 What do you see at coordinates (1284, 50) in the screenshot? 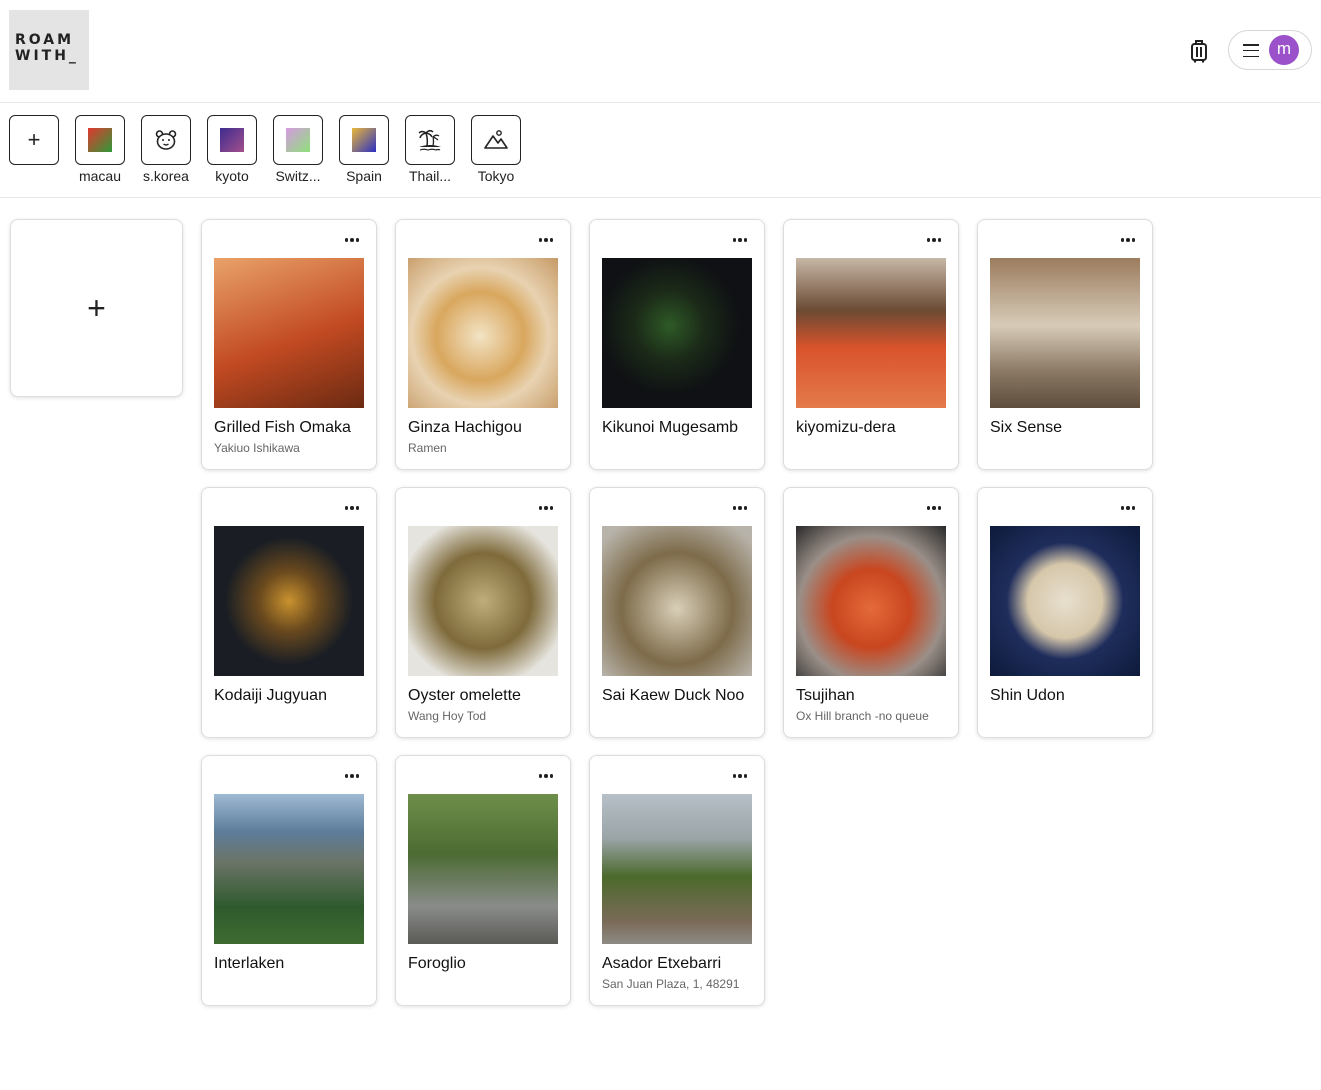
I see `avatar: m` at bounding box center [1284, 50].